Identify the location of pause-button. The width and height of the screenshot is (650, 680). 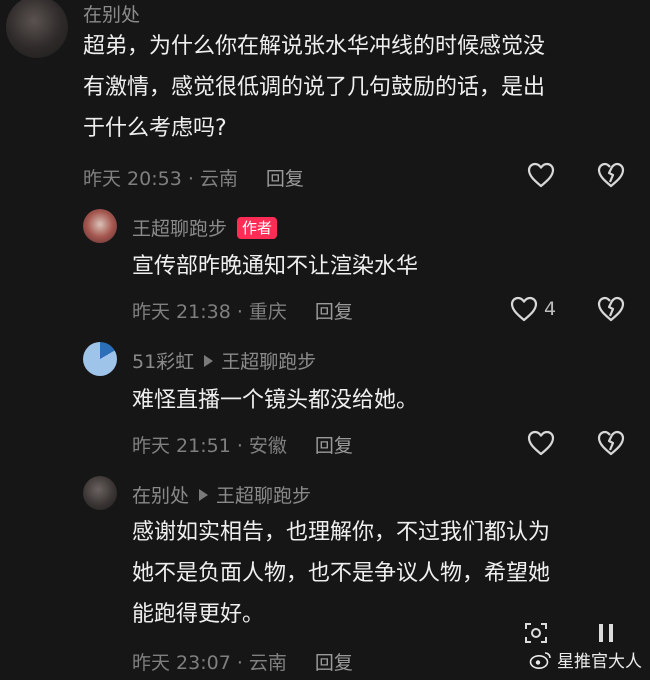
(606, 633).